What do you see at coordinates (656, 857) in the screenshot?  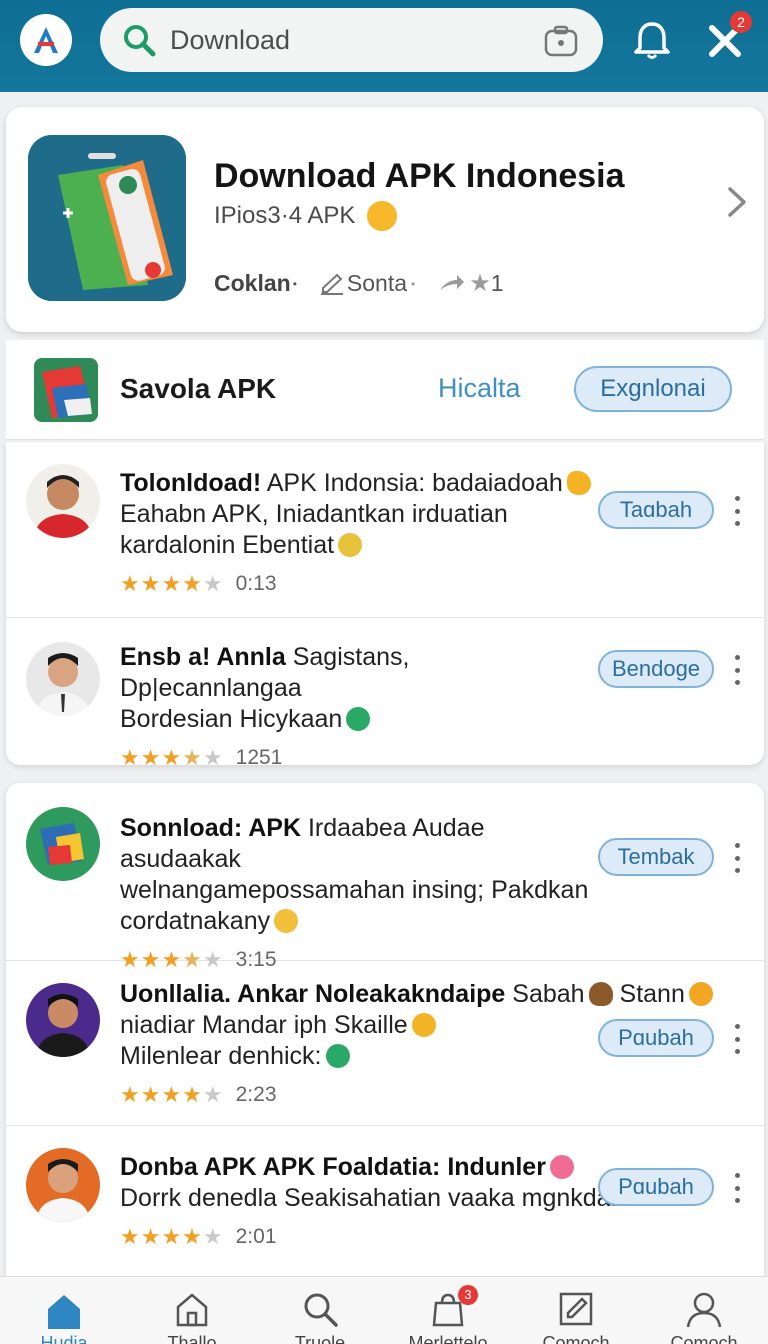 I see `list-item-button: Tembak` at bounding box center [656, 857].